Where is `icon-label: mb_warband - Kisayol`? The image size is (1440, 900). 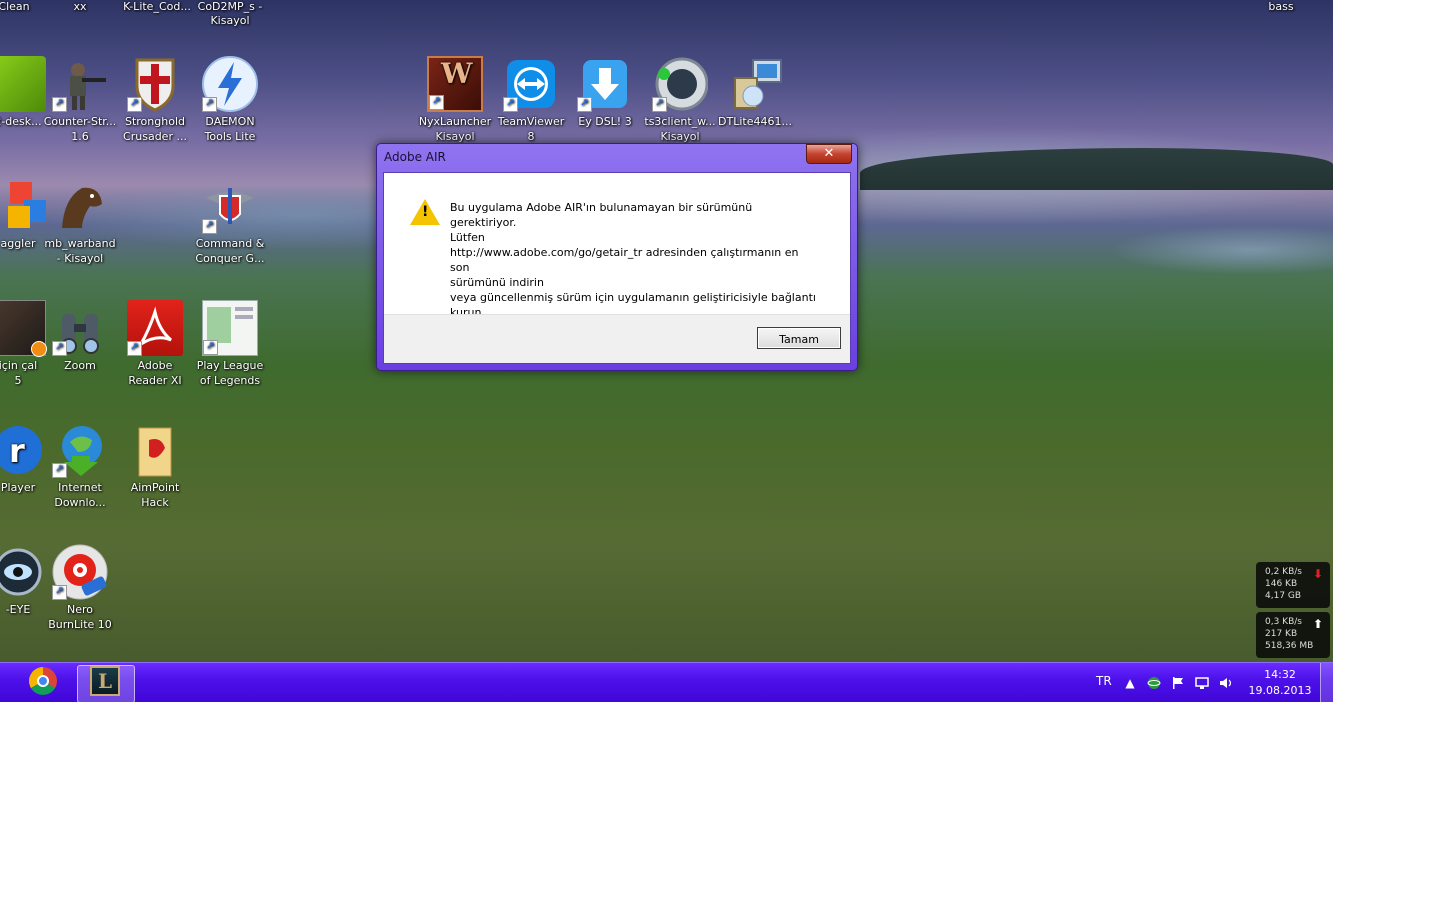
icon-label: mb_warband - Kisayol is located at coordinates (80, 251).